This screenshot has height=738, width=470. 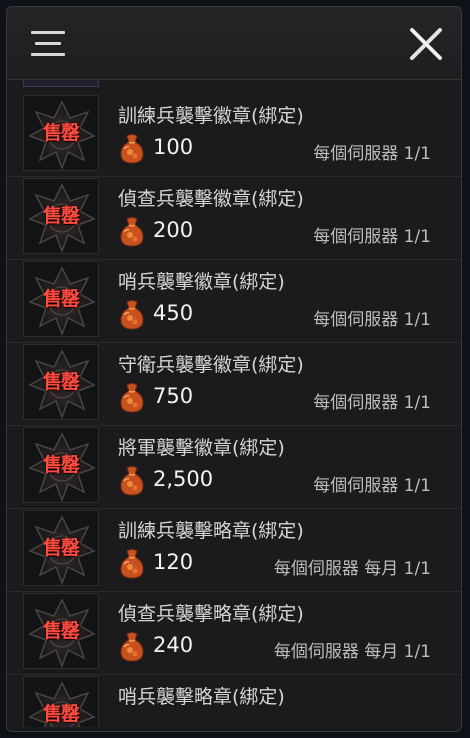 What do you see at coordinates (173, 645) in the screenshot?
I see `item-price: 240` at bounding box center [173, 645].